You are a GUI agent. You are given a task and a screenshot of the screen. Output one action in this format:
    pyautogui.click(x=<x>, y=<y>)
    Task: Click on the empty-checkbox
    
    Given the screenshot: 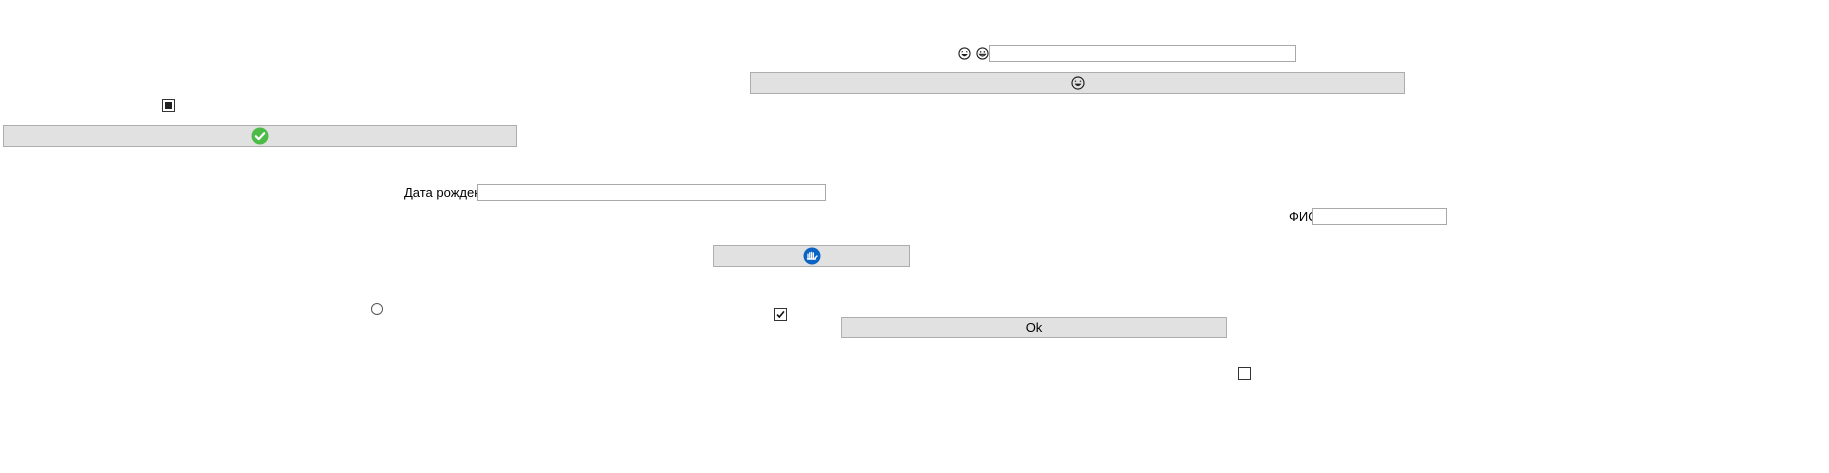 What is the action you would take?
    pyautogui.click(x=1244, y=373)
    